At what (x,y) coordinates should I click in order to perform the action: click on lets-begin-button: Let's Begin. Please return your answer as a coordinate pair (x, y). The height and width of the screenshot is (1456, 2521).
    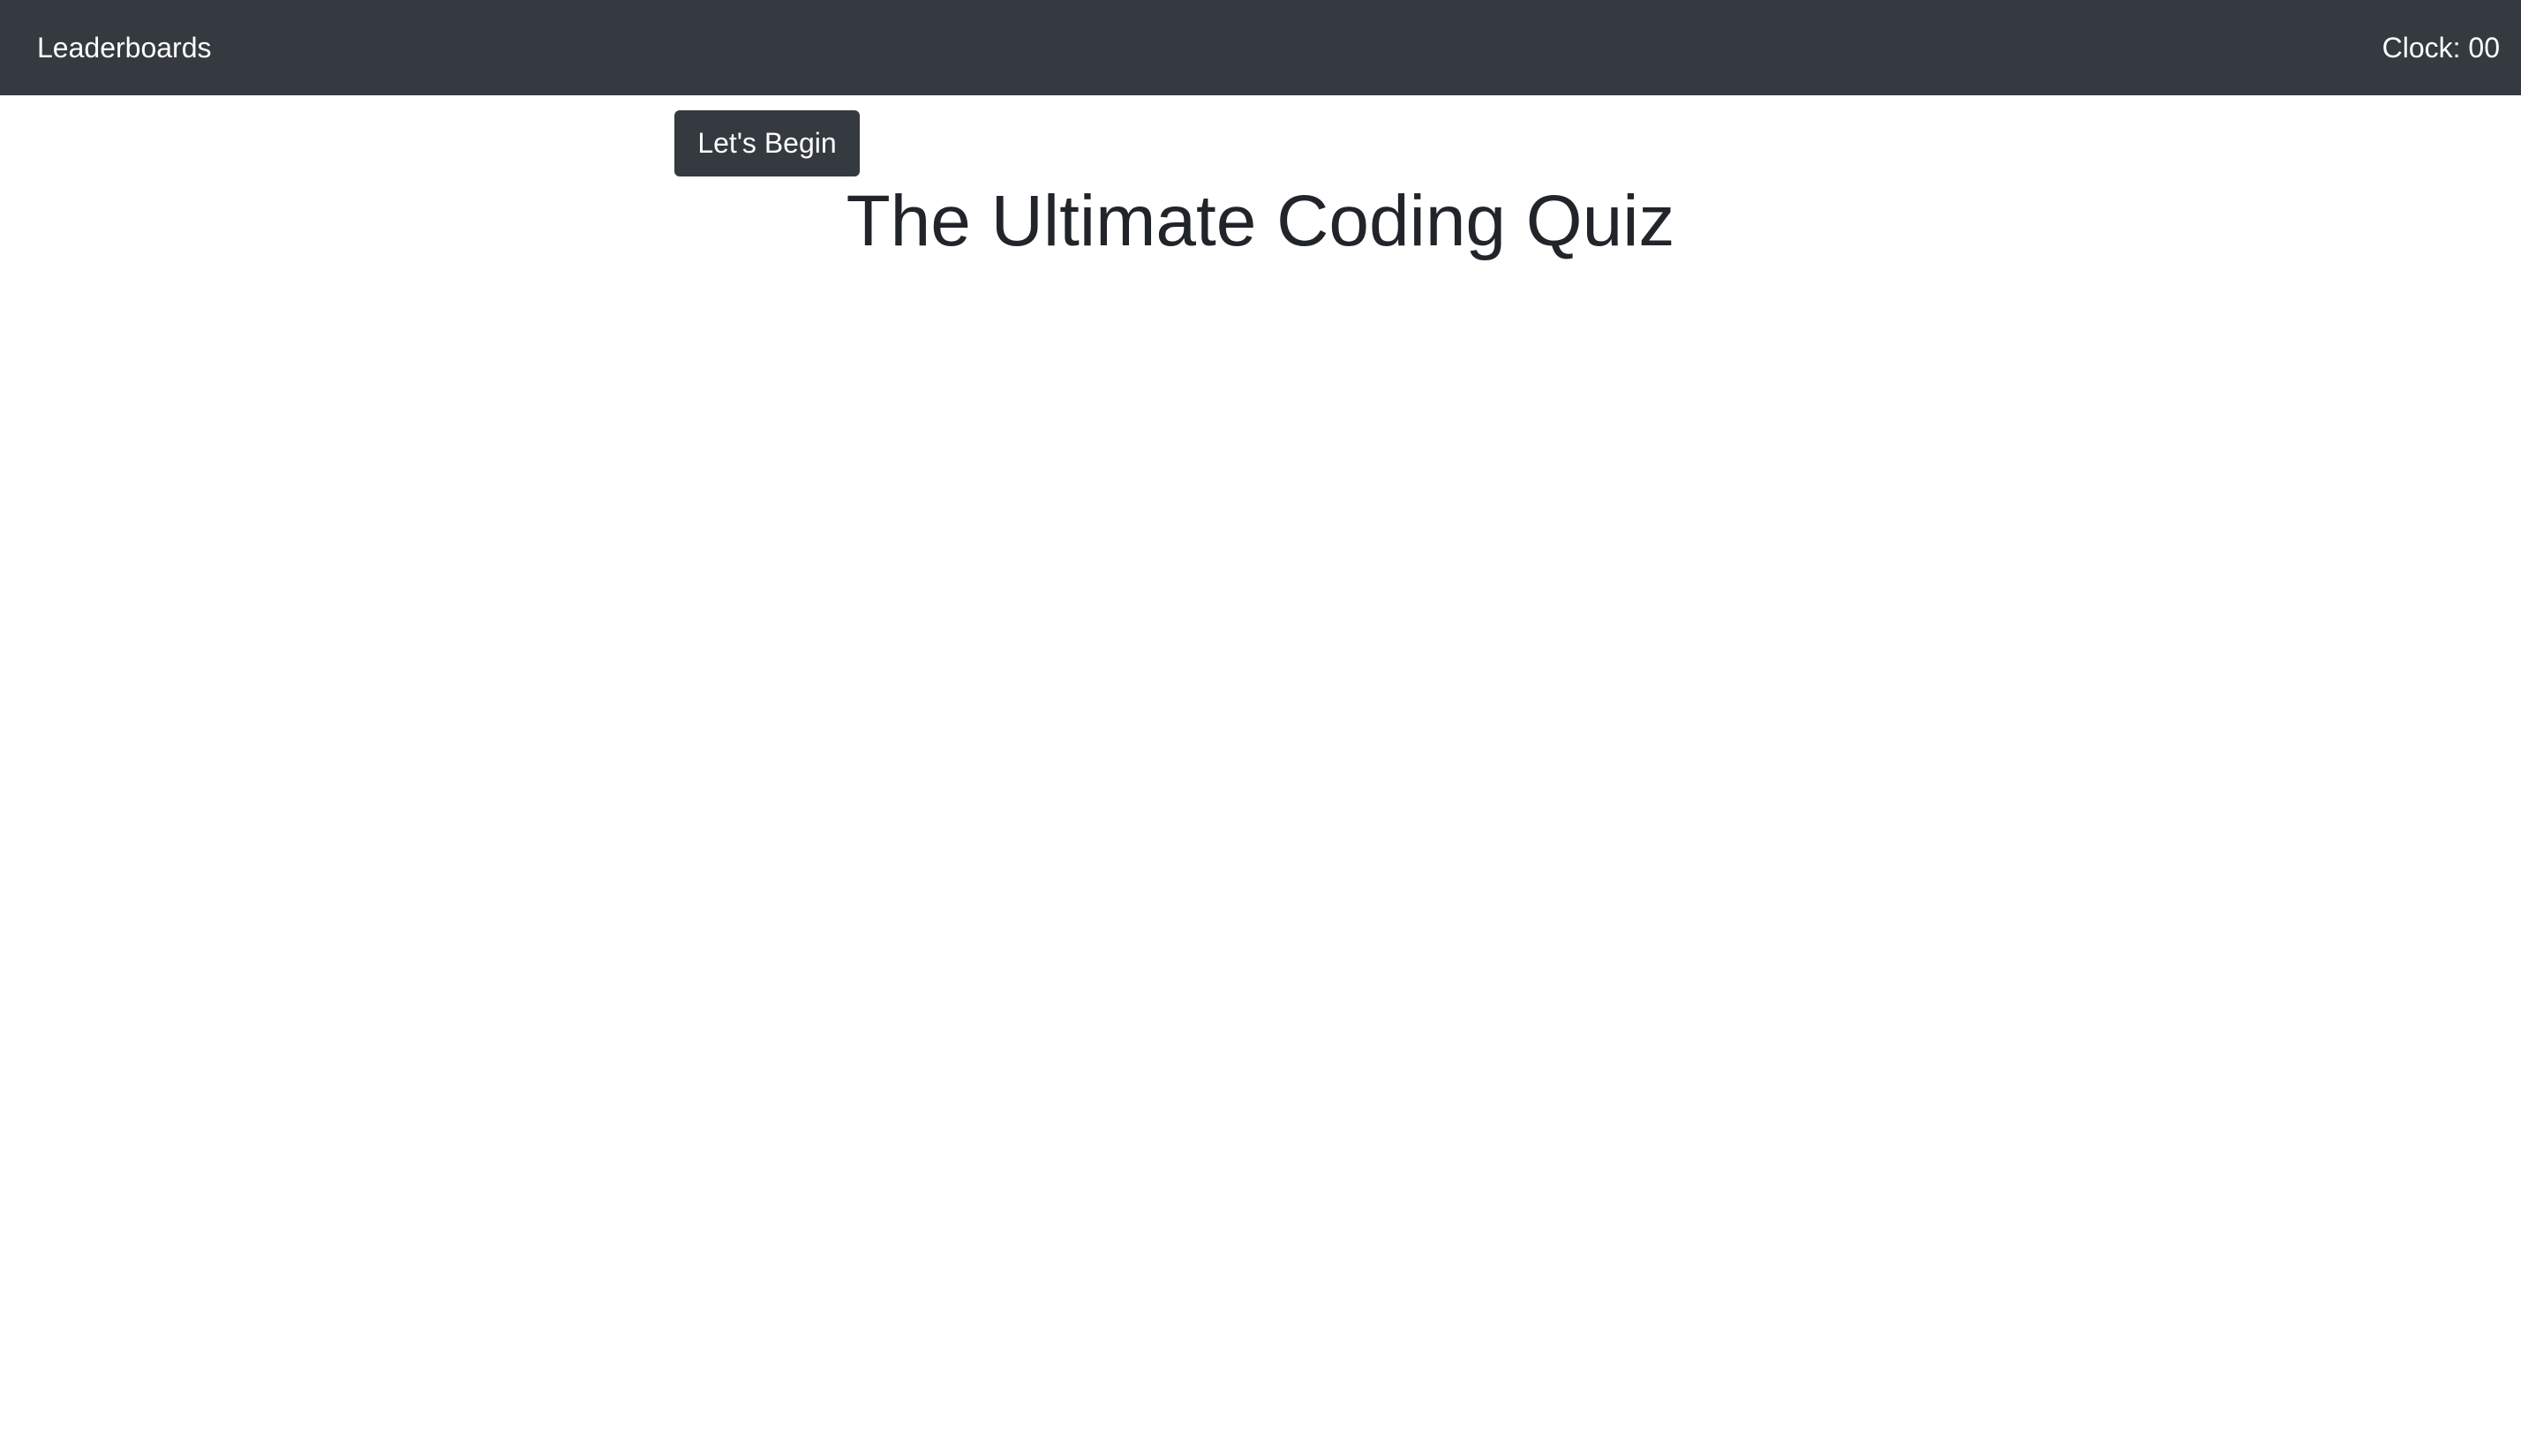
    Looking at the image, I should click on (767, 143).